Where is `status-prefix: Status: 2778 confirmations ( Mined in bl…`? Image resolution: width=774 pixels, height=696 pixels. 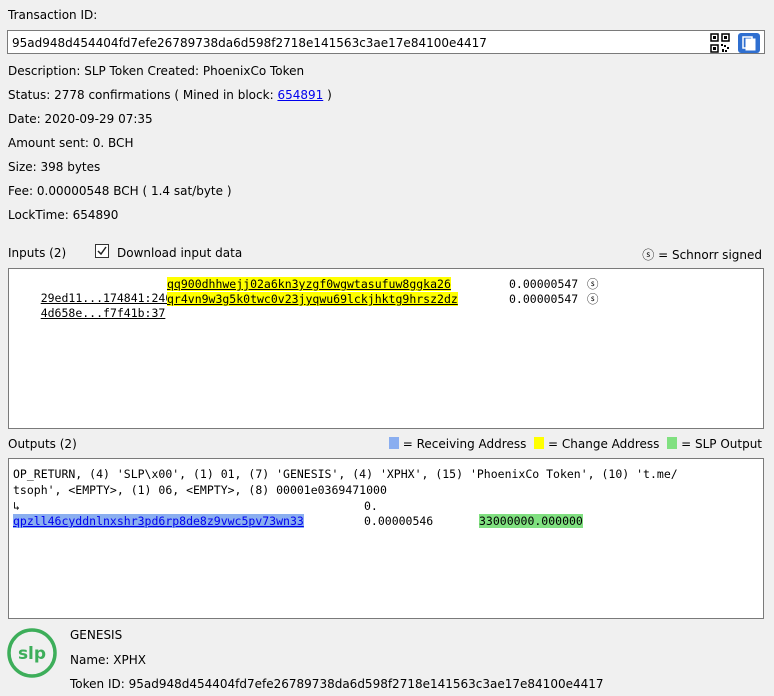 status-prefix: Status: 2778 confirmations ( Mined in bl… is located at coordinates (143, 95).